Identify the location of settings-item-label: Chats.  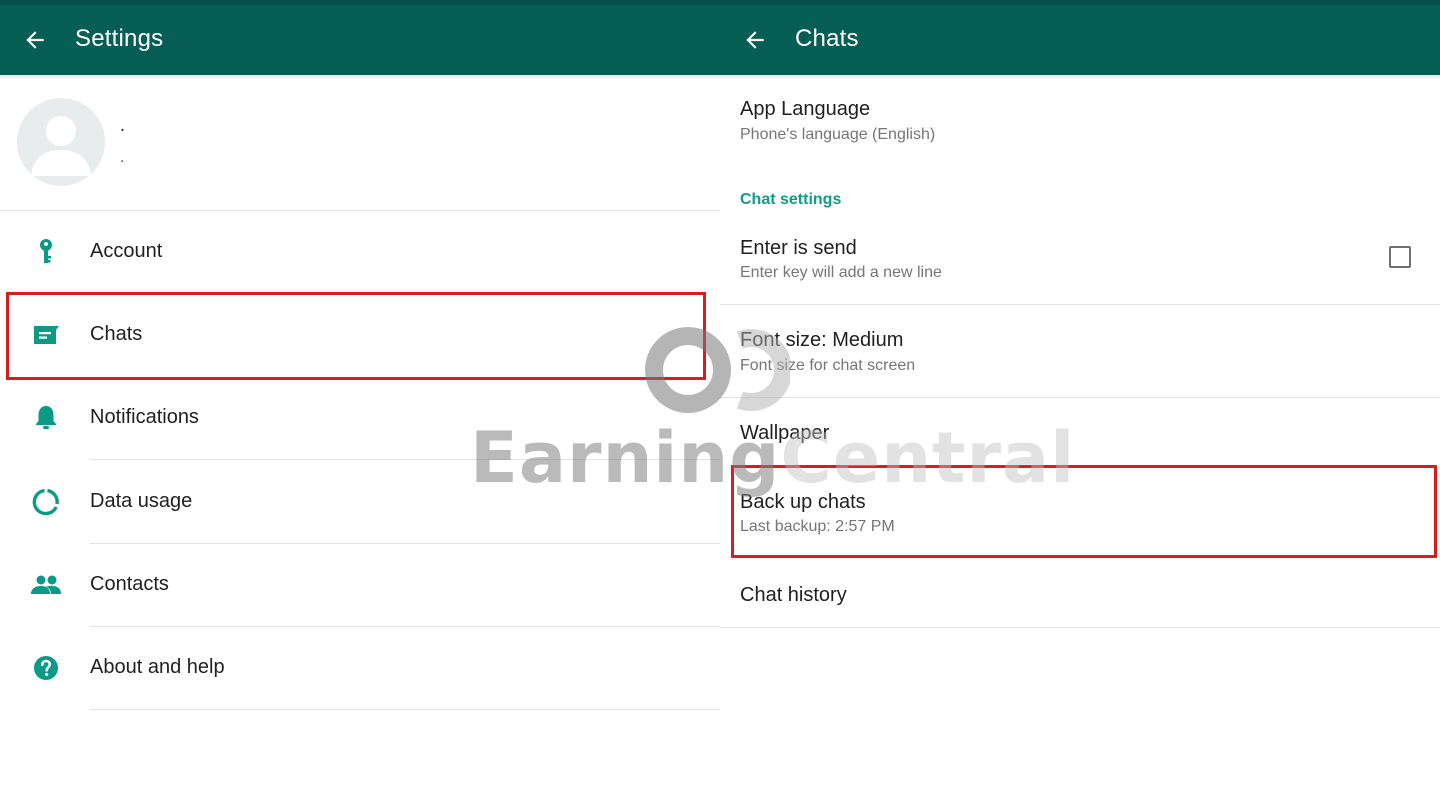
(116, 334).